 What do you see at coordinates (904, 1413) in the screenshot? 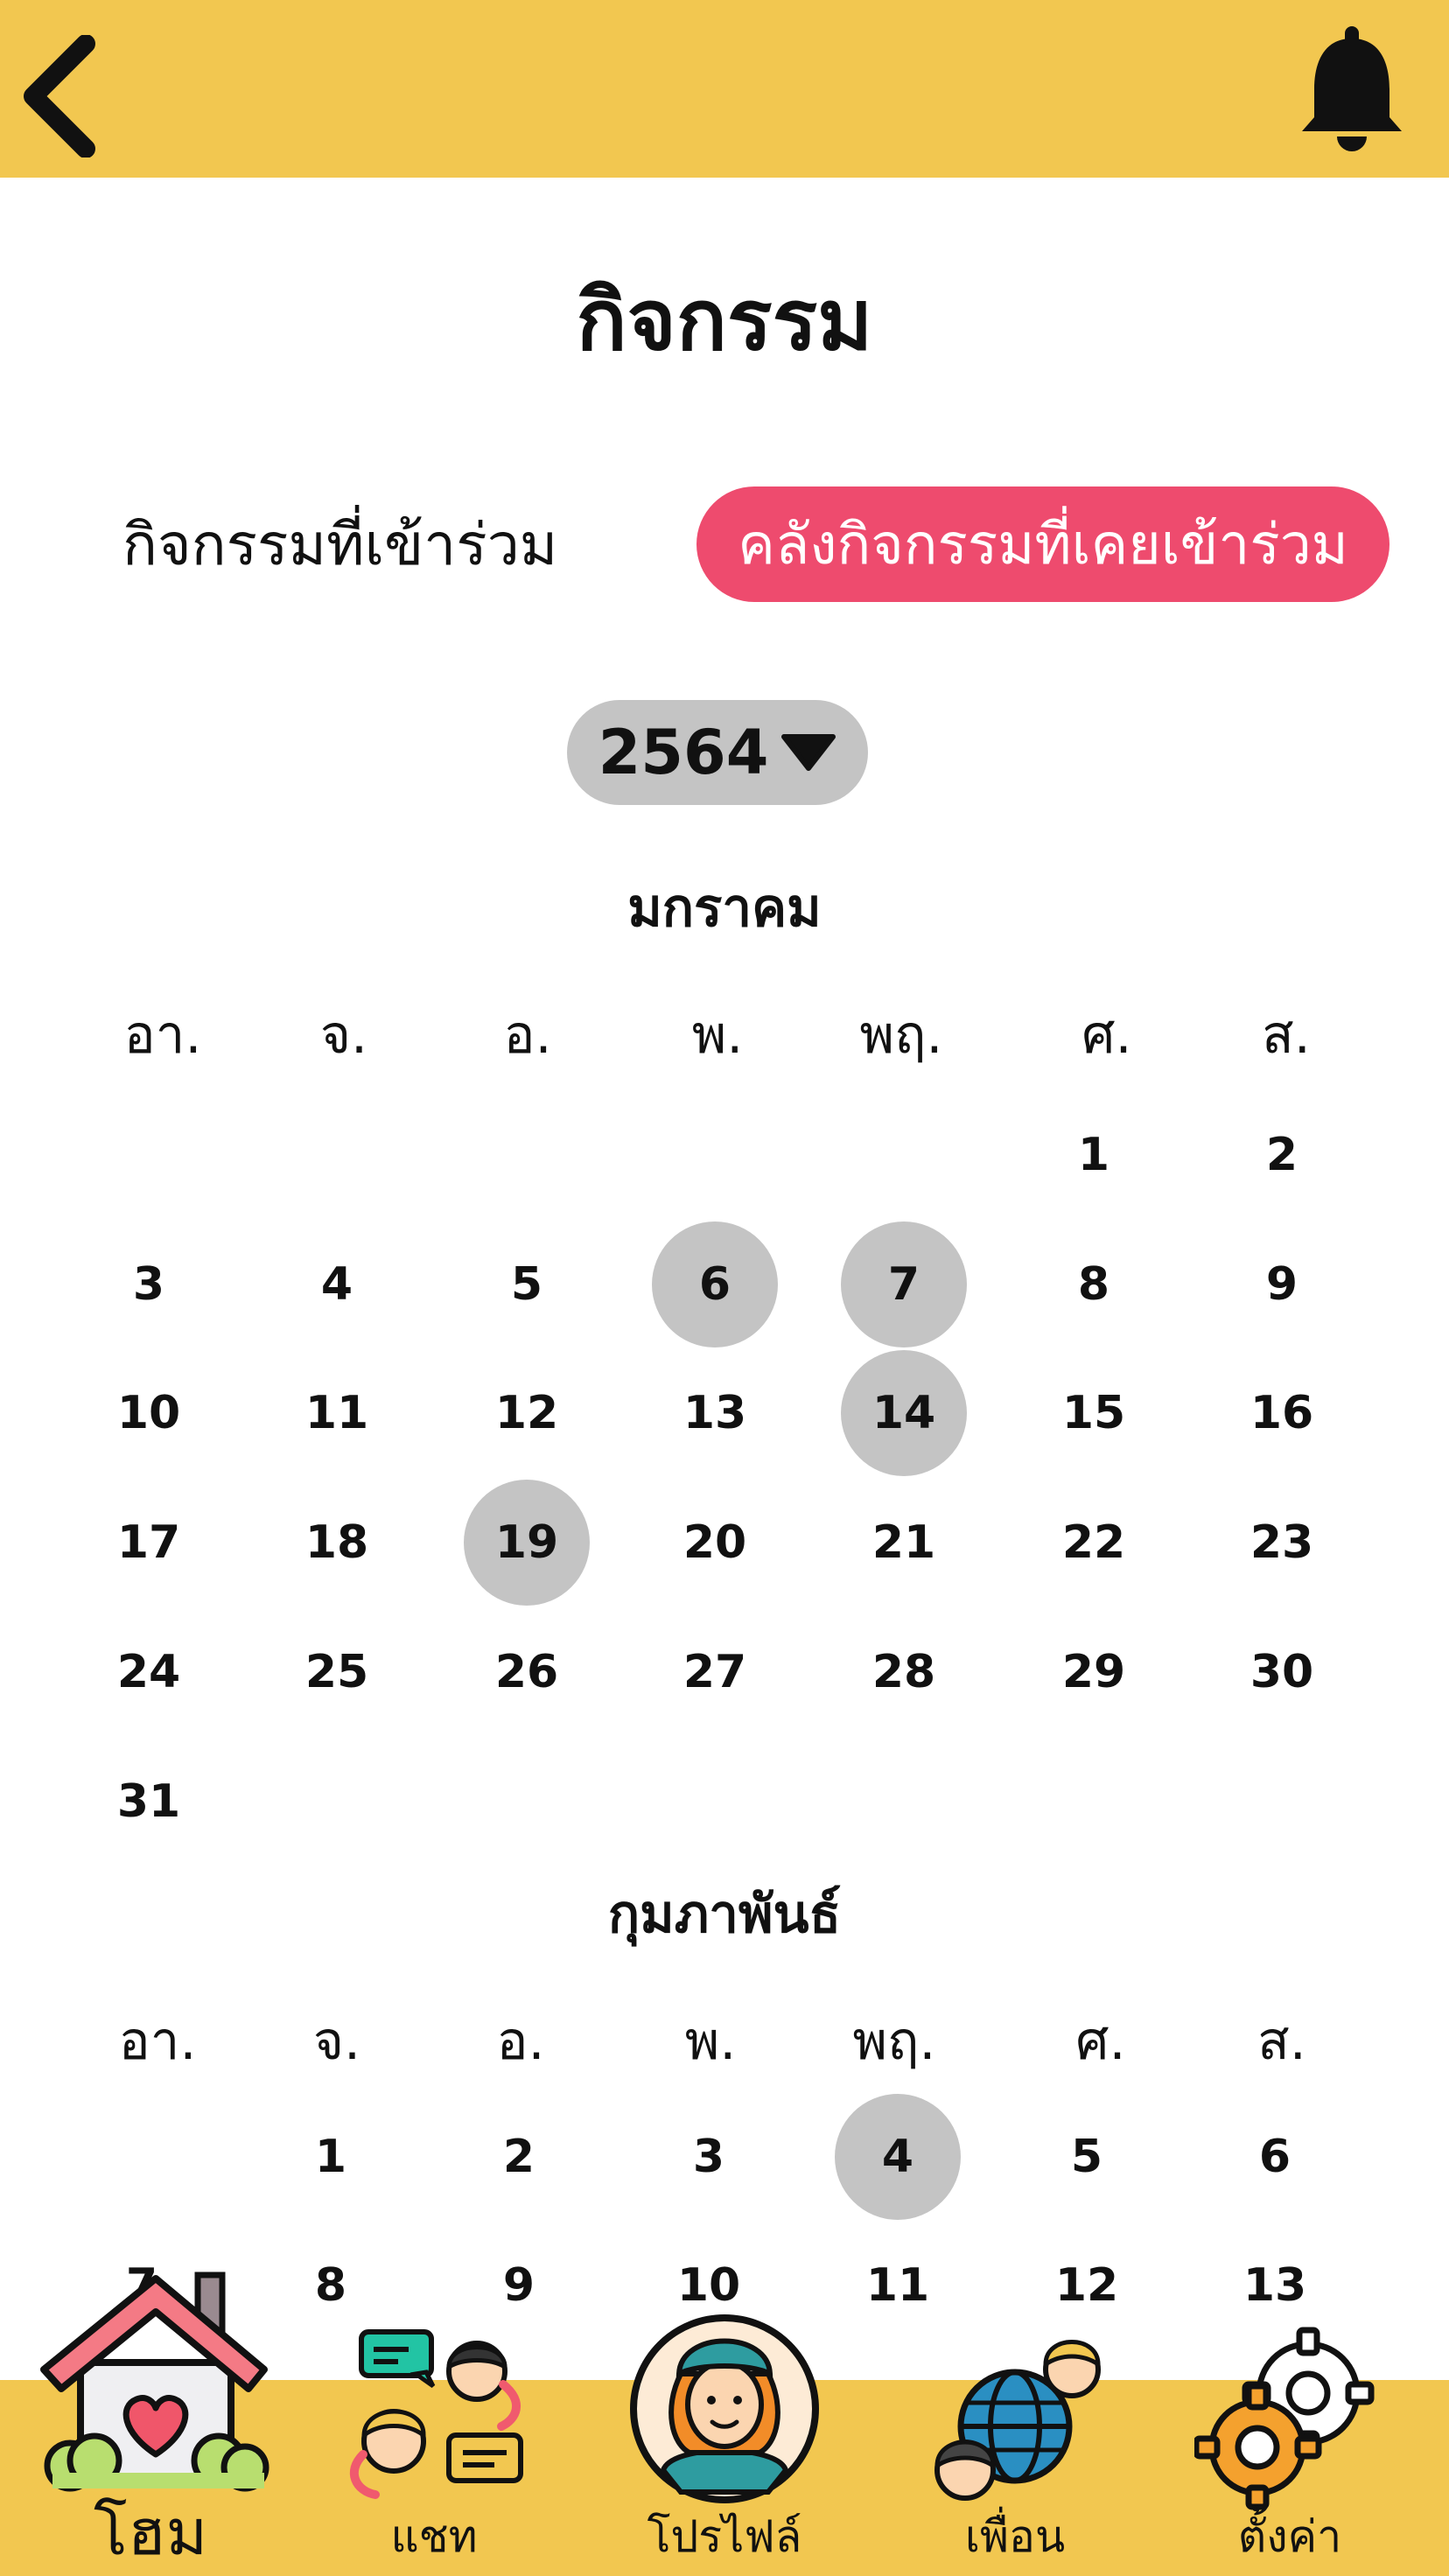
I see `calendar-day-event: 14` at bounding box center [904, 1413].